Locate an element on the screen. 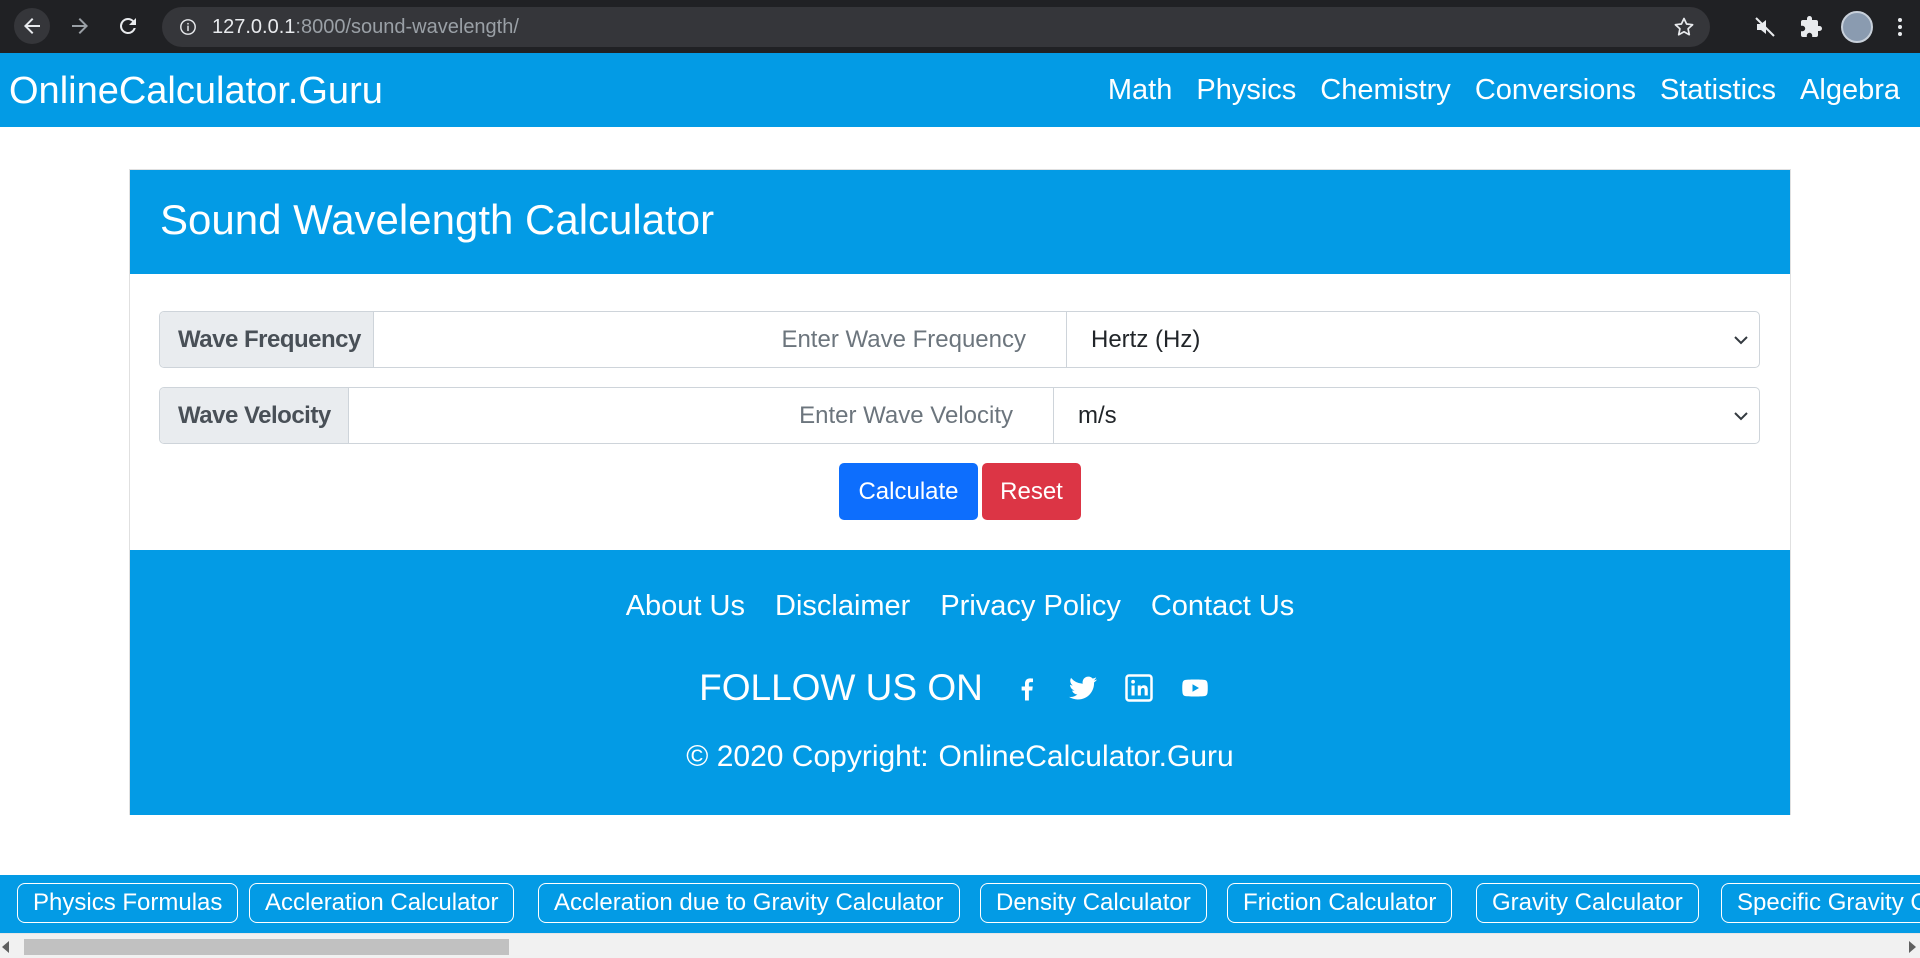 The width and height of the screenshot is (1920, 958). scrollbar-thumb is located at coordinates (266, 947).